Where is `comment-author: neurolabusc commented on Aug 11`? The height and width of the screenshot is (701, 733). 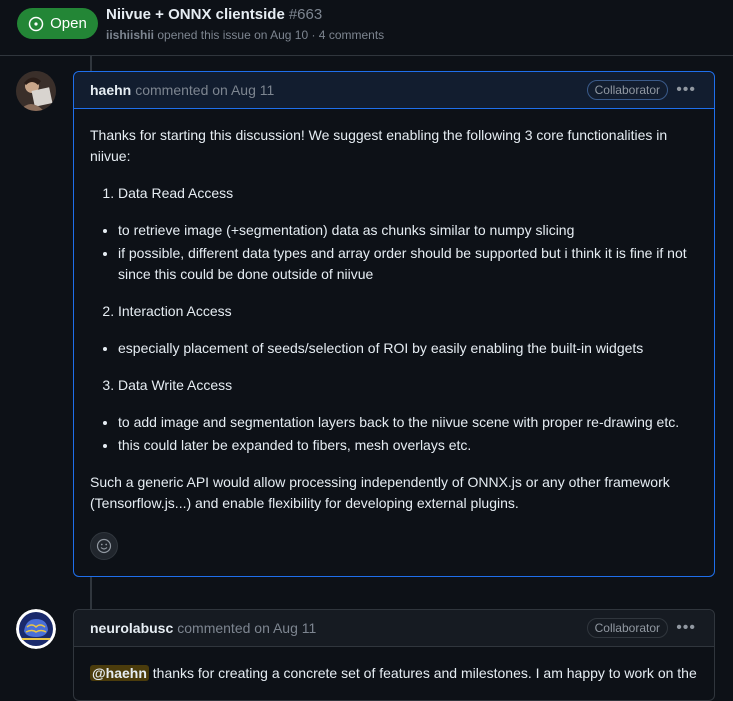 comment-author: neurolabusc commented on Aug 11 is located at coordinates (203, 628).